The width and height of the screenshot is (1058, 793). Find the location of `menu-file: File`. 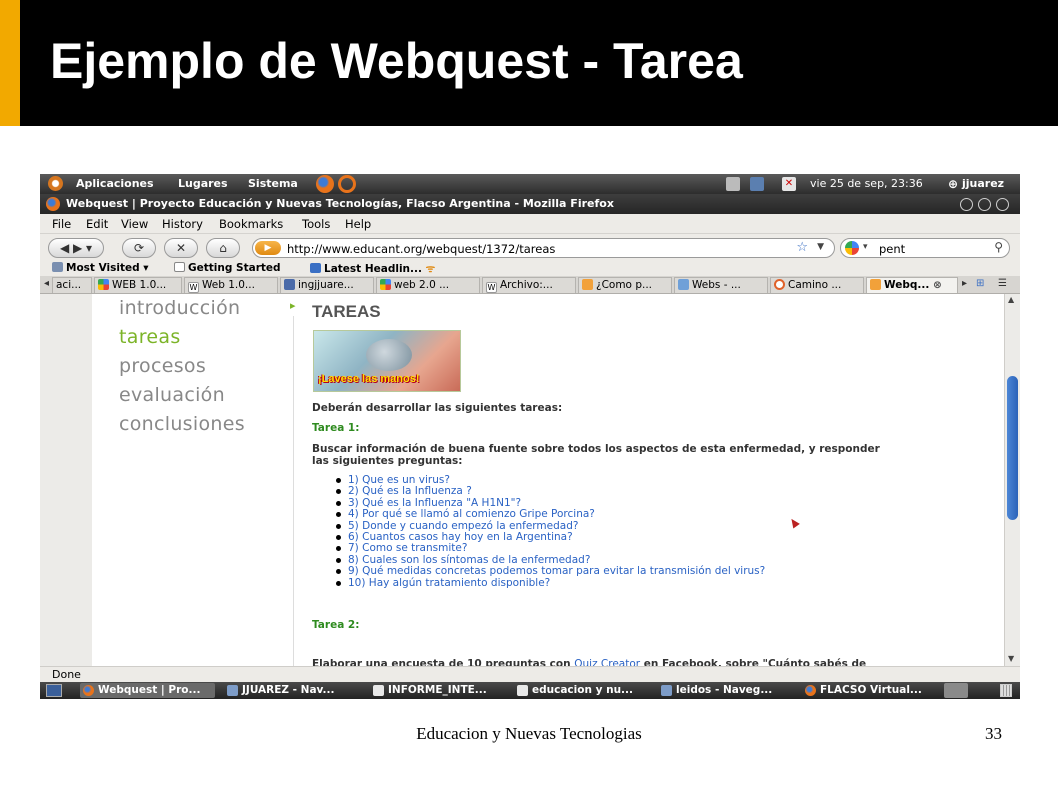

menu-file: File is located at coordinates (61, 224).